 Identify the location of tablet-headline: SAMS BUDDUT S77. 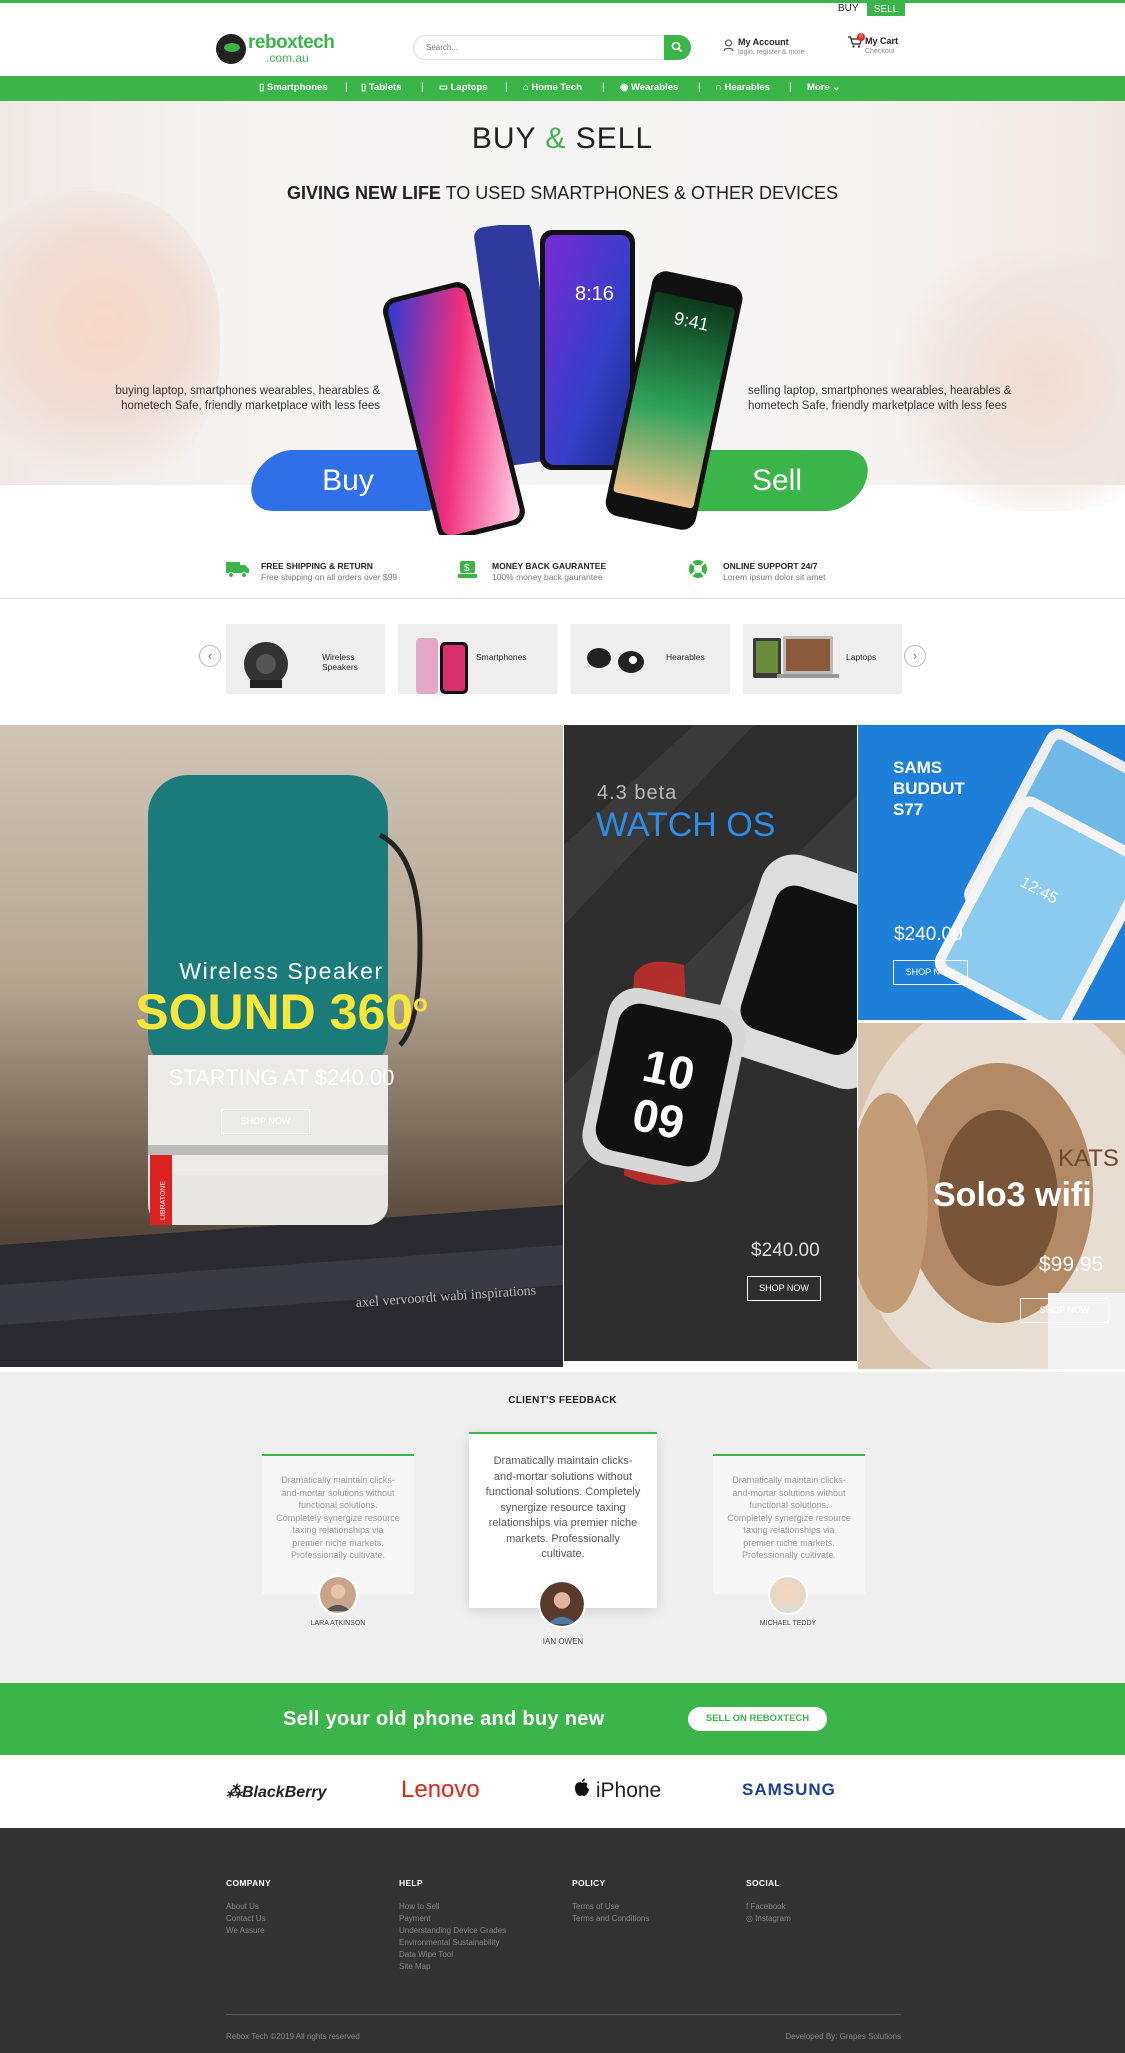
(929, 788).